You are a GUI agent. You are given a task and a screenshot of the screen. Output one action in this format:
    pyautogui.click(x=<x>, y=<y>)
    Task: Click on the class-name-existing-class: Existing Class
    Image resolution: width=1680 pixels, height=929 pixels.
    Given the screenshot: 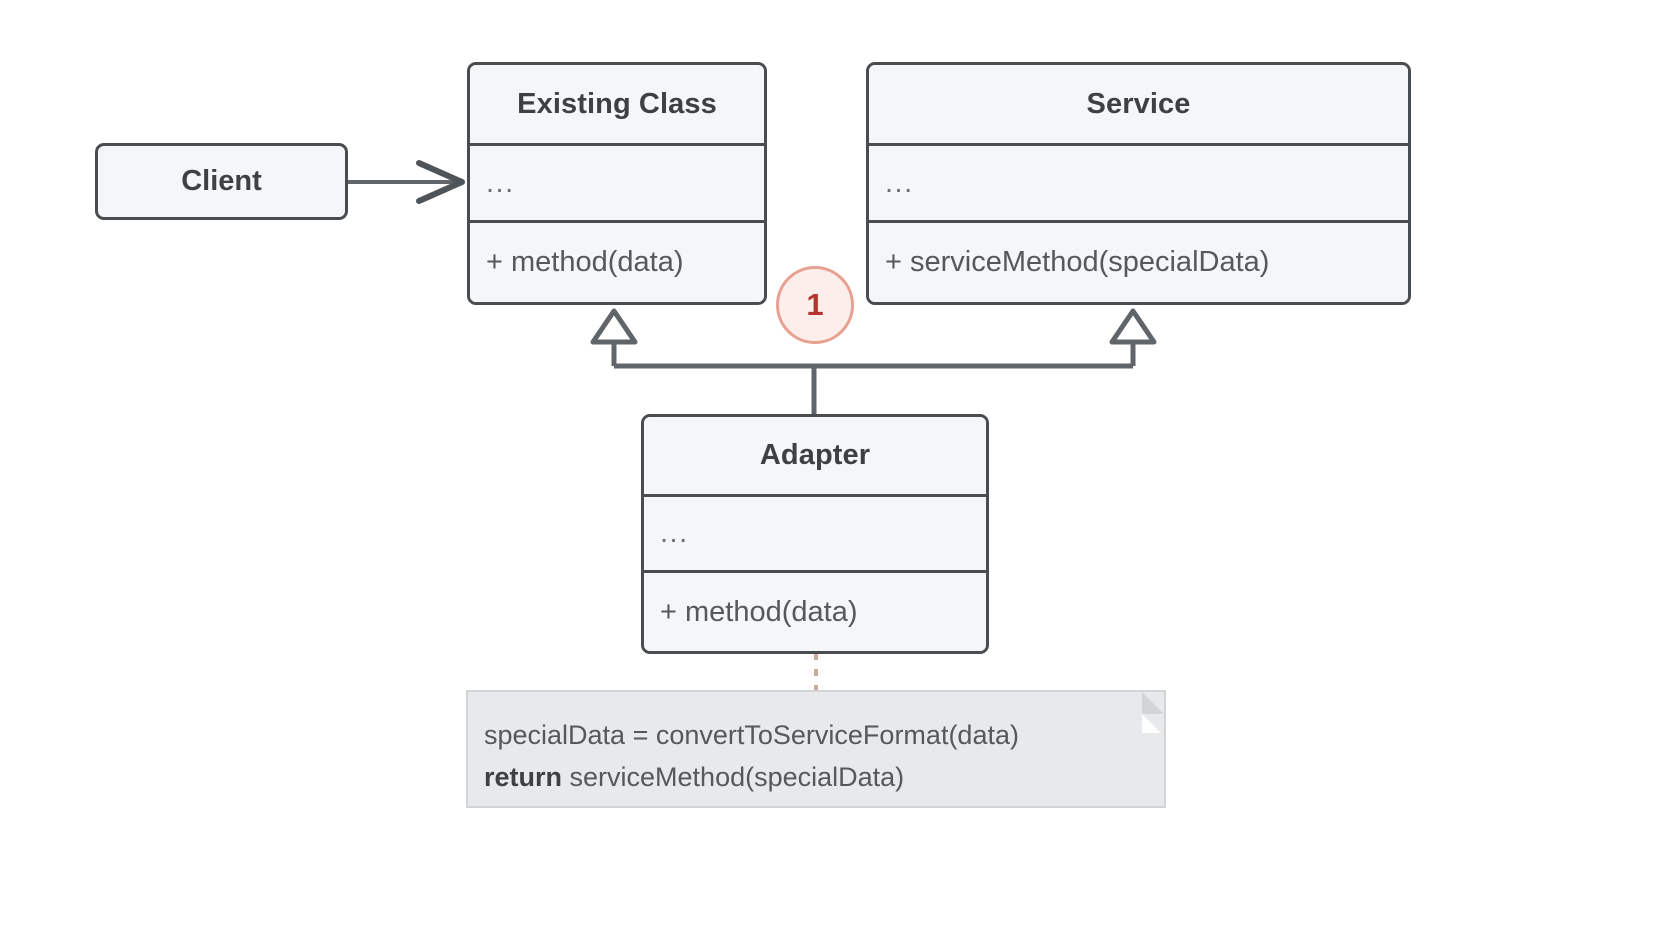 What is the action you would take?
    pyautogui.click(x=617, y=104)
    